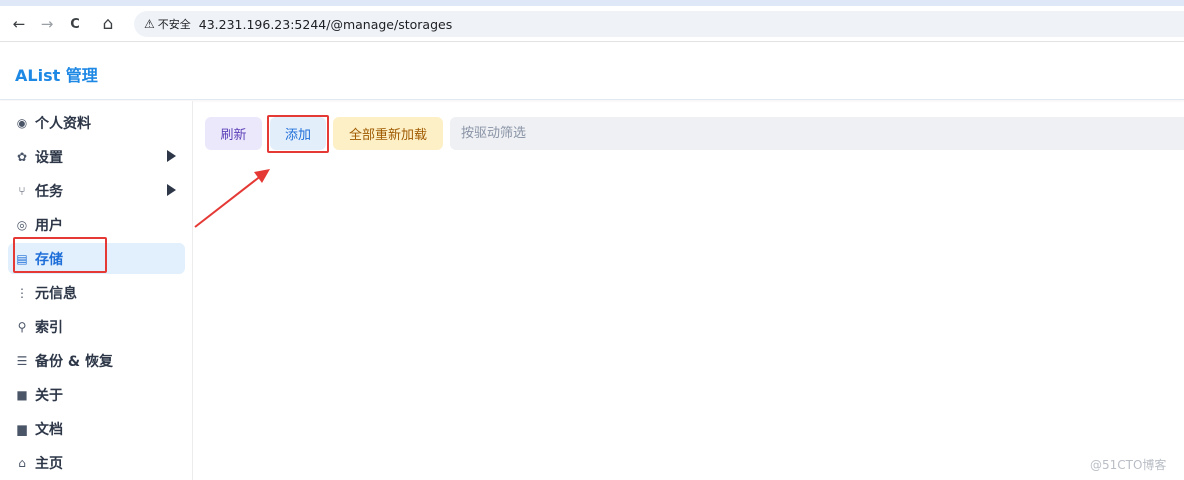 Image resolution: width=1184 pixels, height=480 pixels. Describe the element at coordinates (96, 122) in the screenshot. I see `sidebar-item-profile: ◉ 个人资料` at that location.